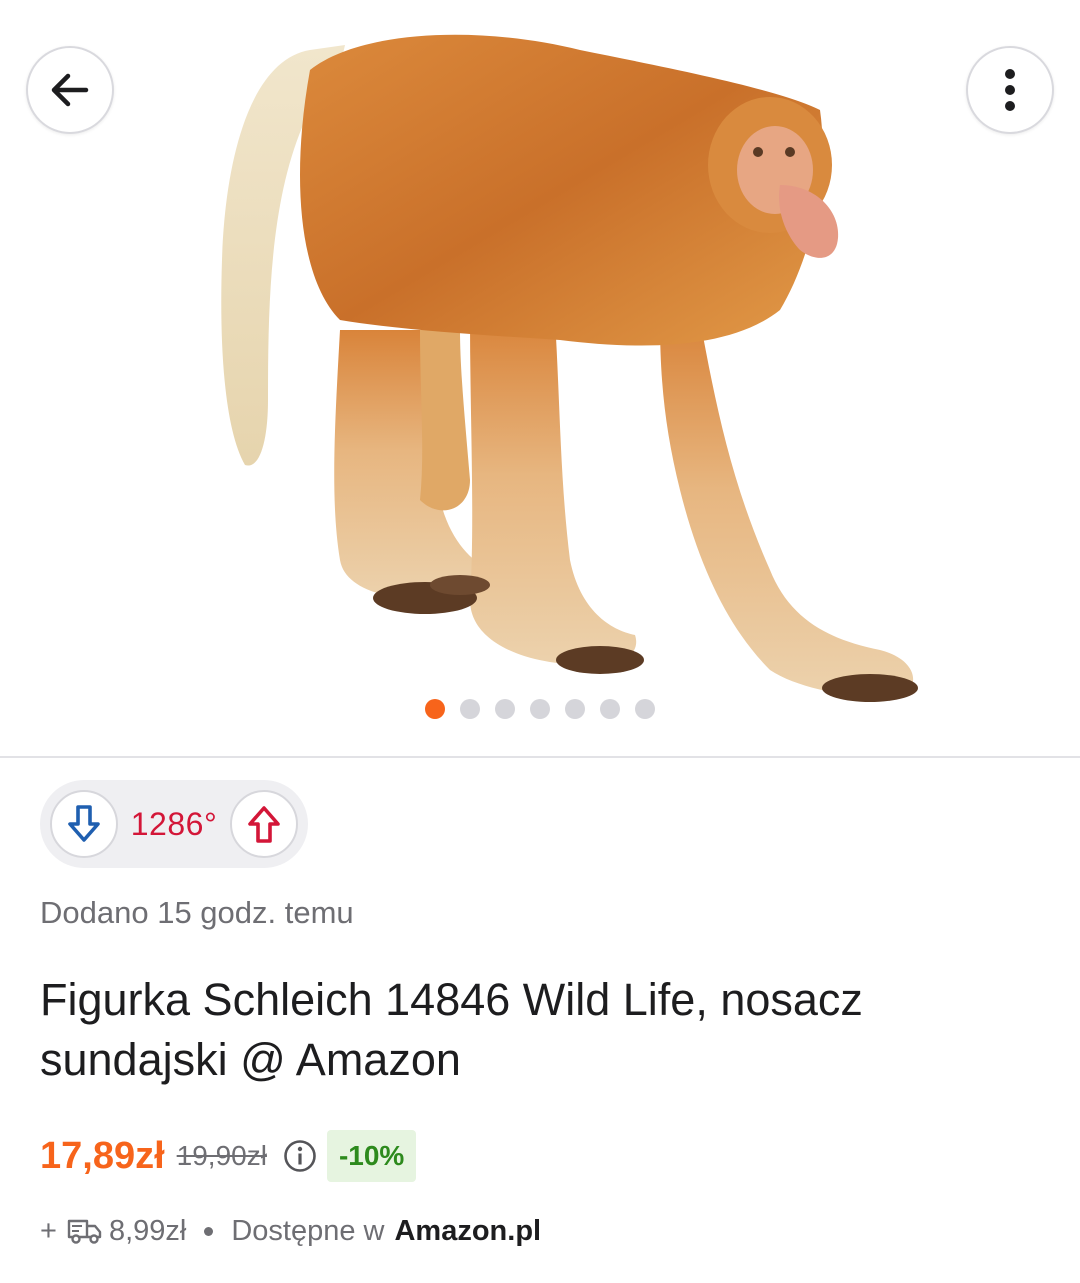  What do you see at coordinates (435, 709) in the screenshot?
I see `gallery-dot-active` at bounding box center [435, 709].